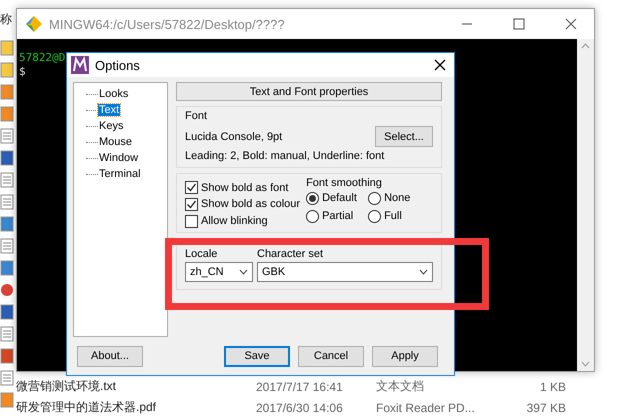  Describe the element at coordinates (344, 183) in the screenshot. I see `group-title: Font smoothing` at that location.